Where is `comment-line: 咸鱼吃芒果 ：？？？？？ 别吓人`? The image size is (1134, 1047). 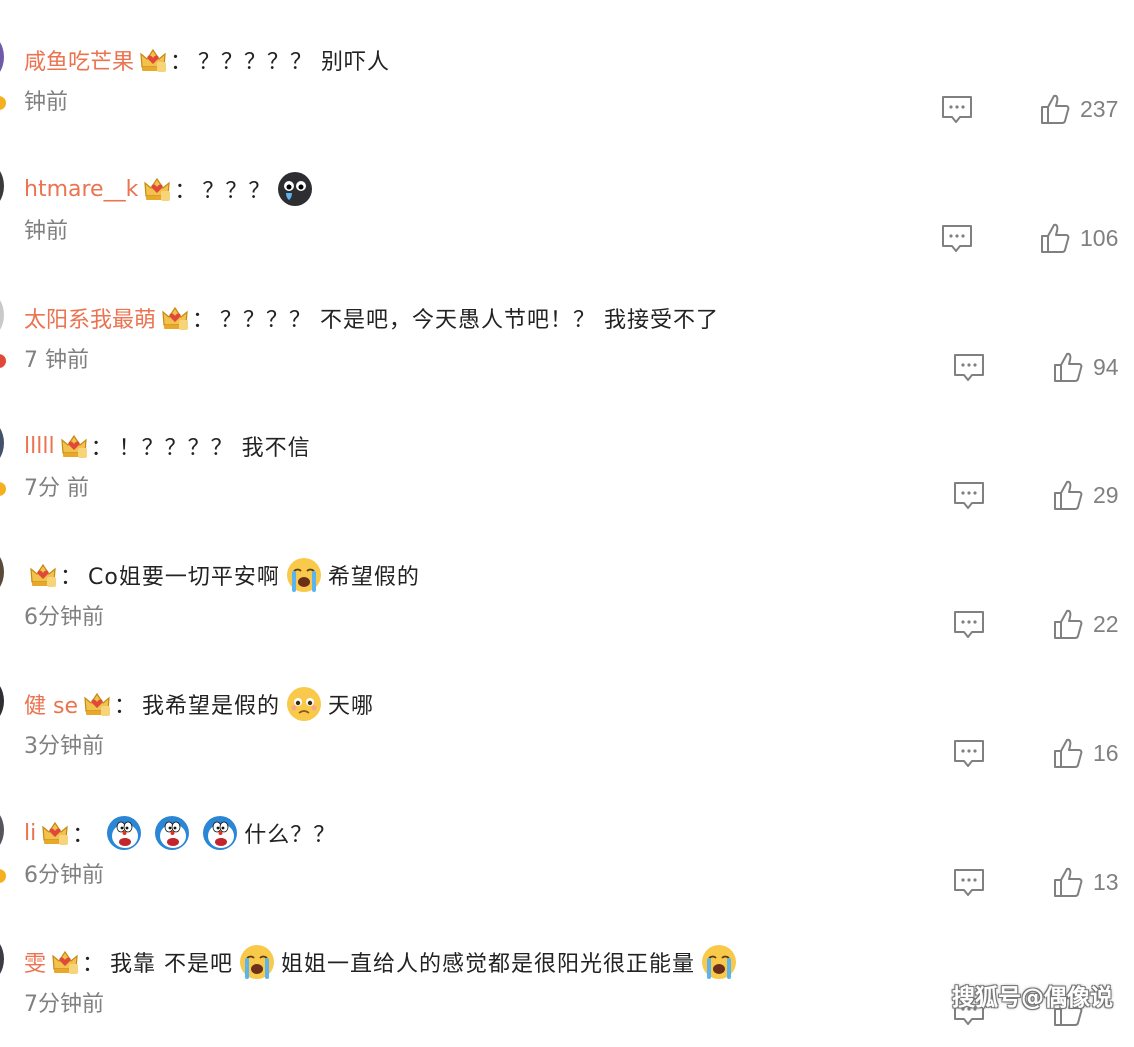 comment-line: 咸鱼吃芒果 ：？？？？？ 别吓人 is located at coordinates (207, 60).